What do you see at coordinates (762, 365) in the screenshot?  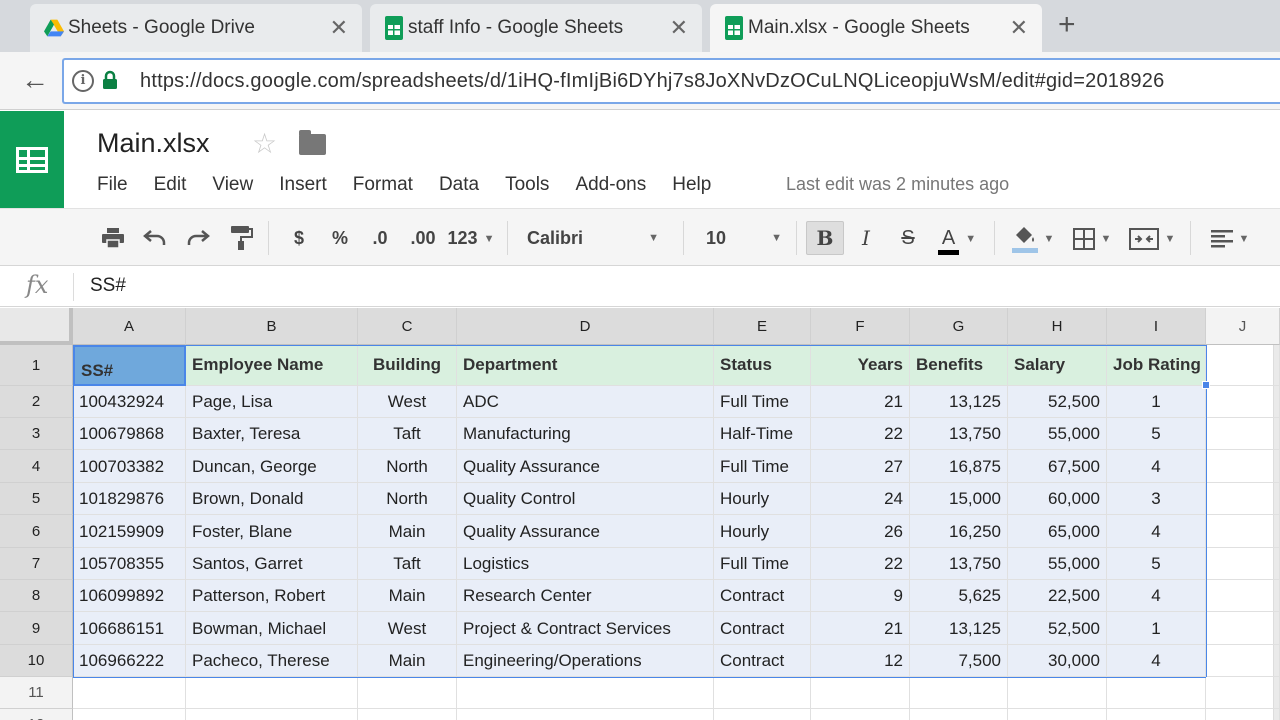 I see `header-cell: Status` at bounding box center [762, 365].